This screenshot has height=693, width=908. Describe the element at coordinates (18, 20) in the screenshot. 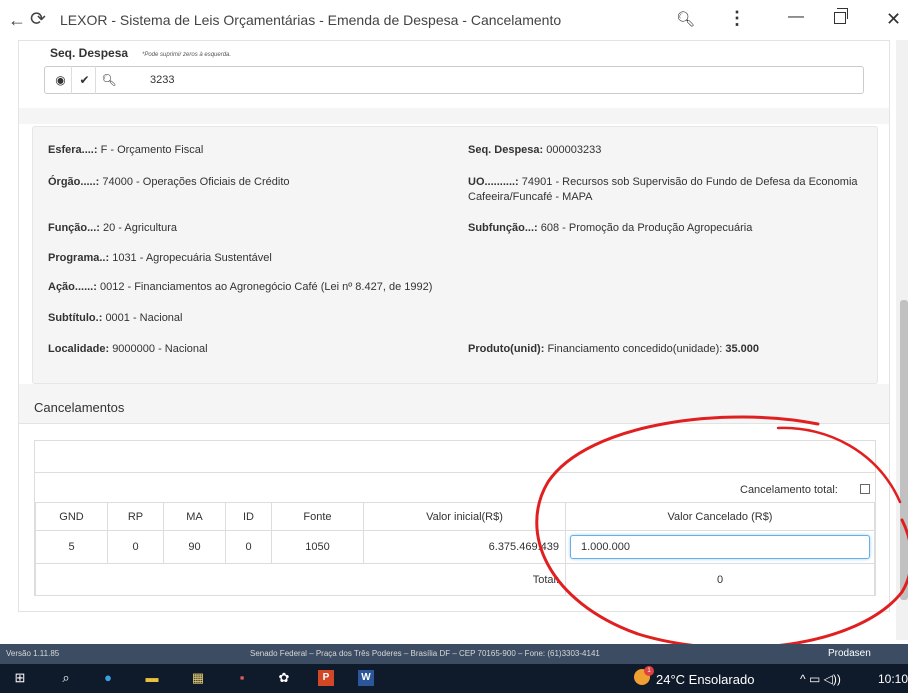

I see `back-arrow-icon: ←` at that location.